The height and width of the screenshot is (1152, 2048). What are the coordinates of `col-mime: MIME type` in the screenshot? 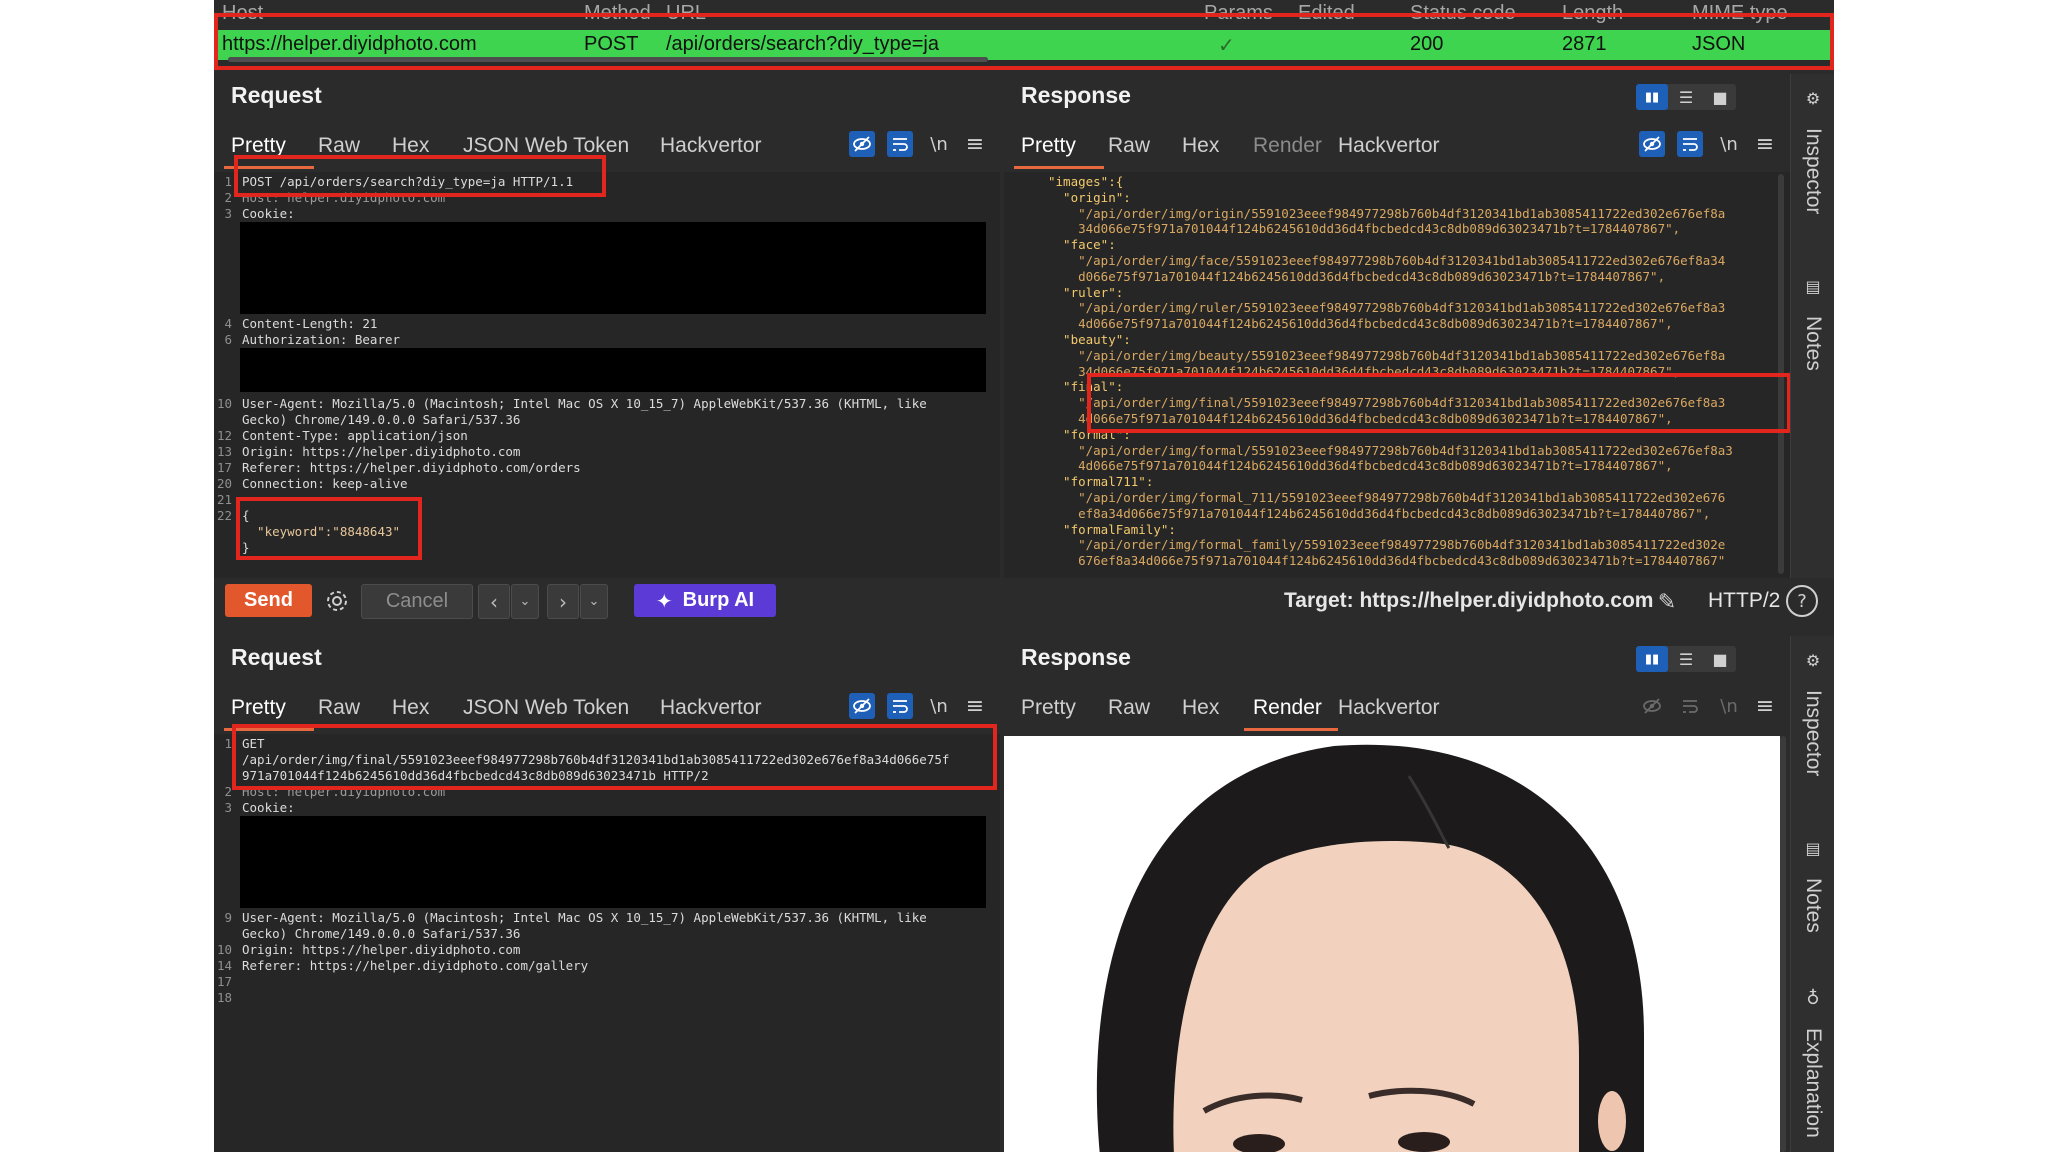 It's located at (1740, 13).